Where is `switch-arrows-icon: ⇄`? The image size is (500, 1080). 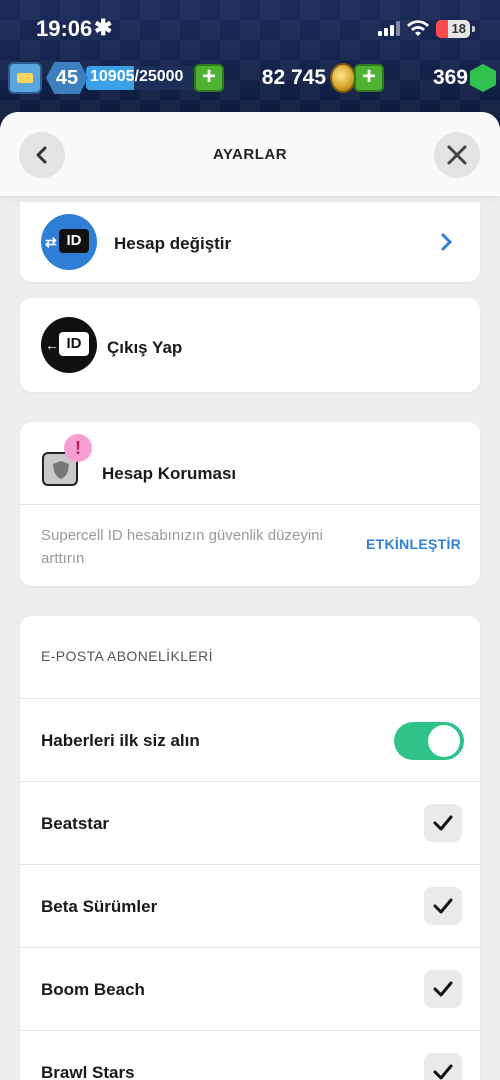 switch-arrows-icon: ⇄ is located at coordinates (51, 242).